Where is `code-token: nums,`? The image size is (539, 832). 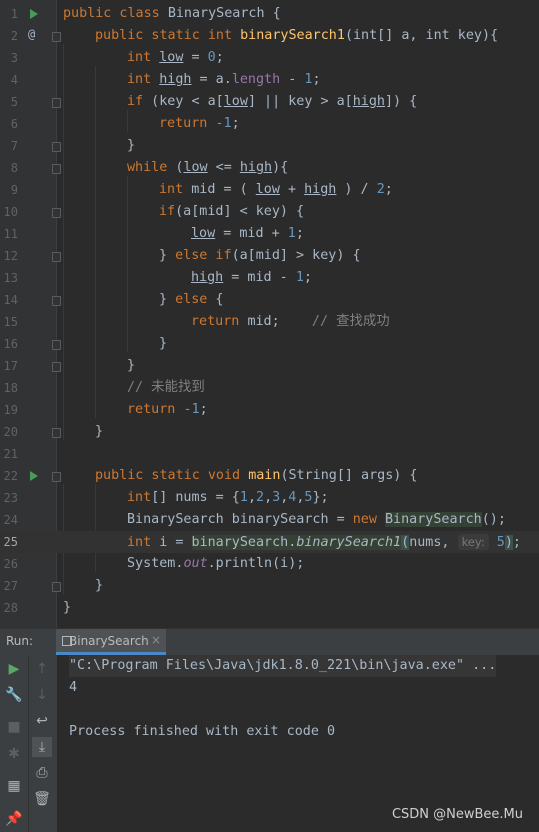
code-token: nums, is located at coordinates (433, 542).